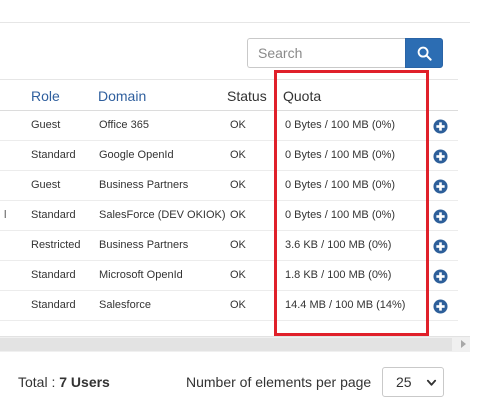  I want to click on search-icon, so click(424, 53).